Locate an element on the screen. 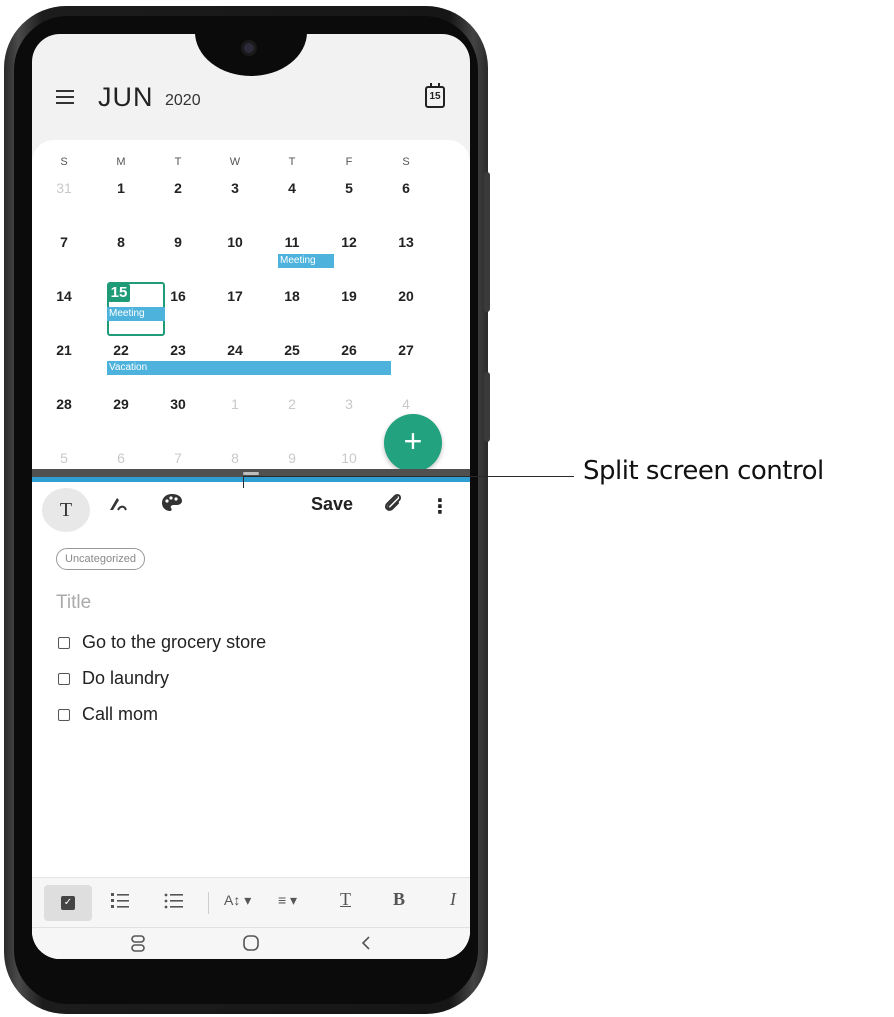 The image size is (894, 1017). month-label: JUN is located at coordinates (126, 97).